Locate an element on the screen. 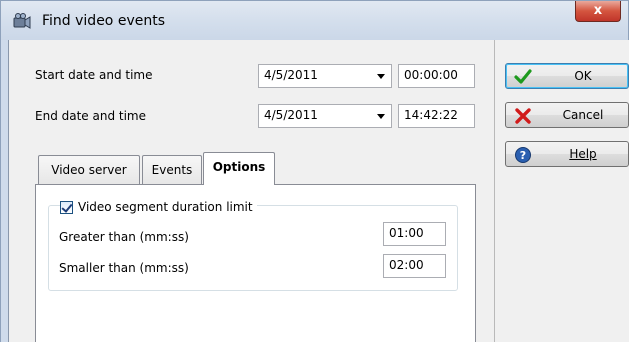  close-button: x is located at coordinates (598, 11).